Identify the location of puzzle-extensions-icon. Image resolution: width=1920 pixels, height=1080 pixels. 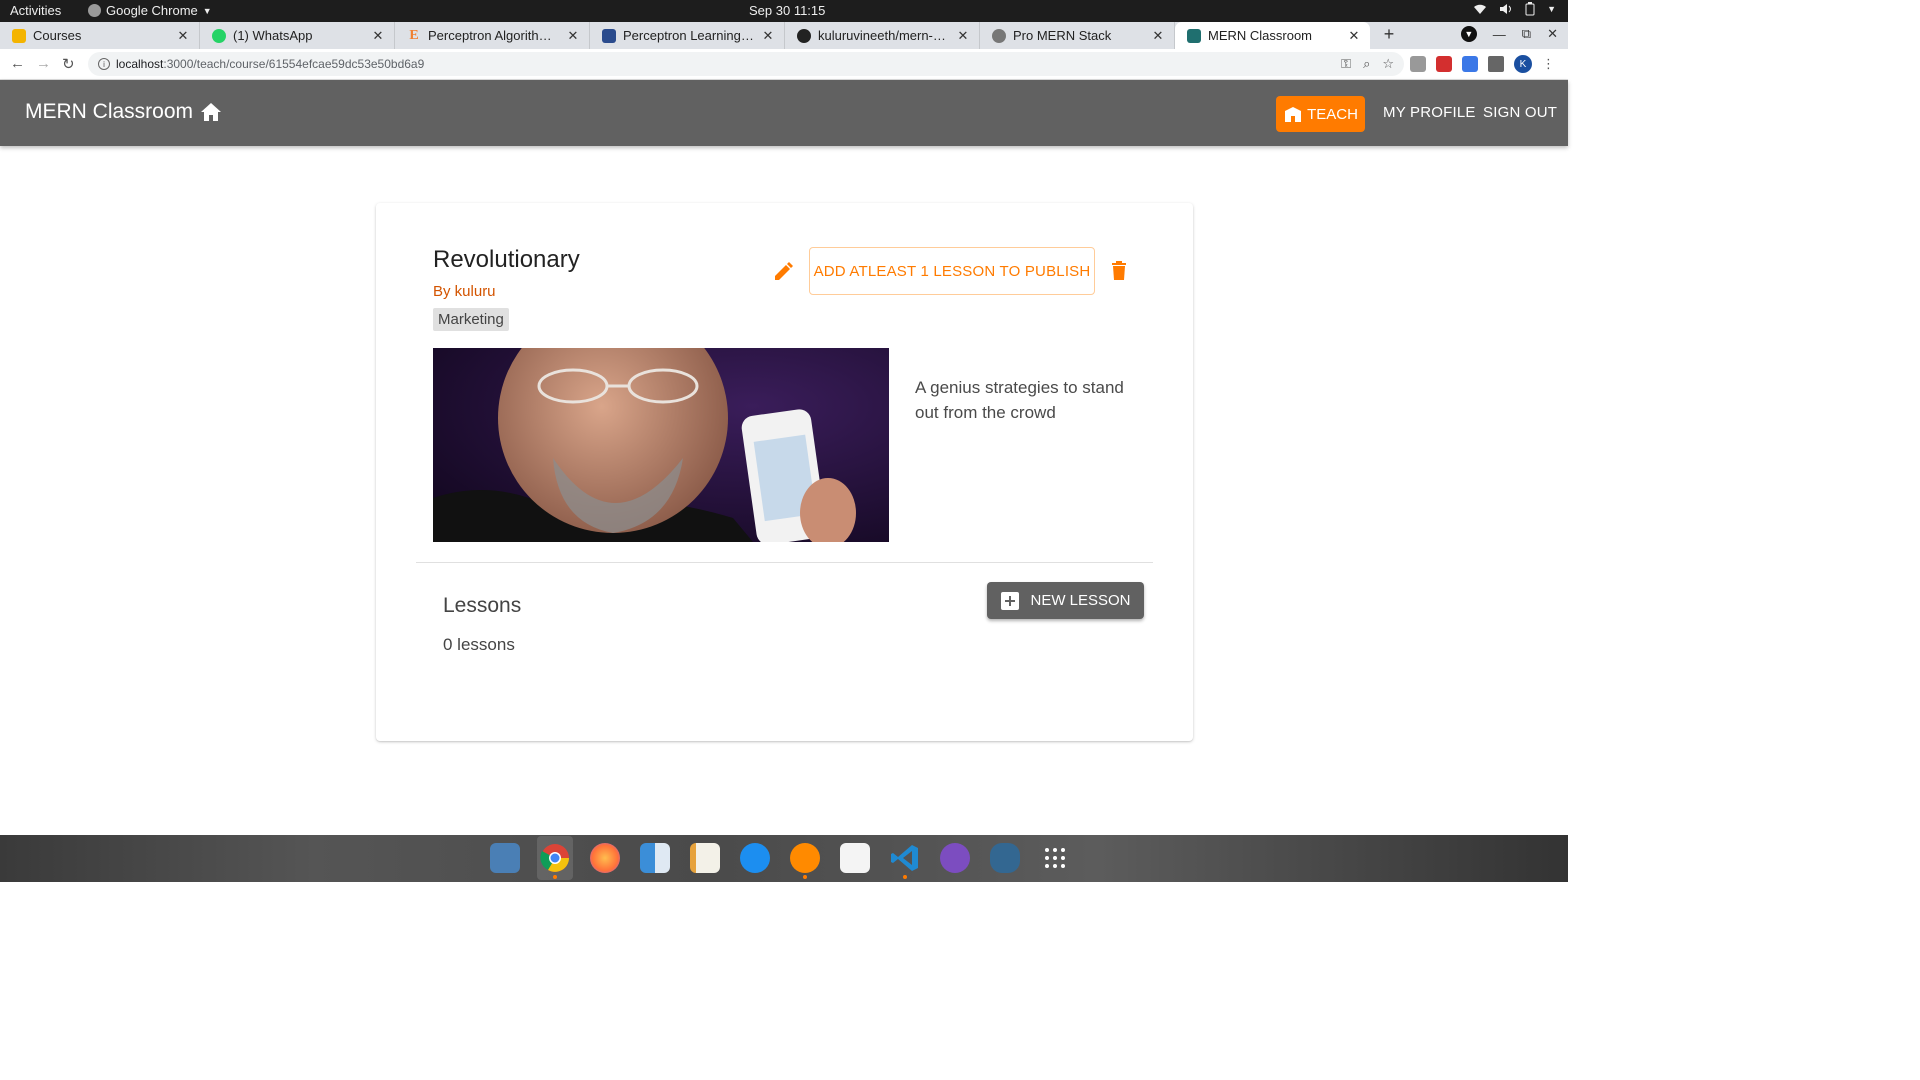
(1496, 64).